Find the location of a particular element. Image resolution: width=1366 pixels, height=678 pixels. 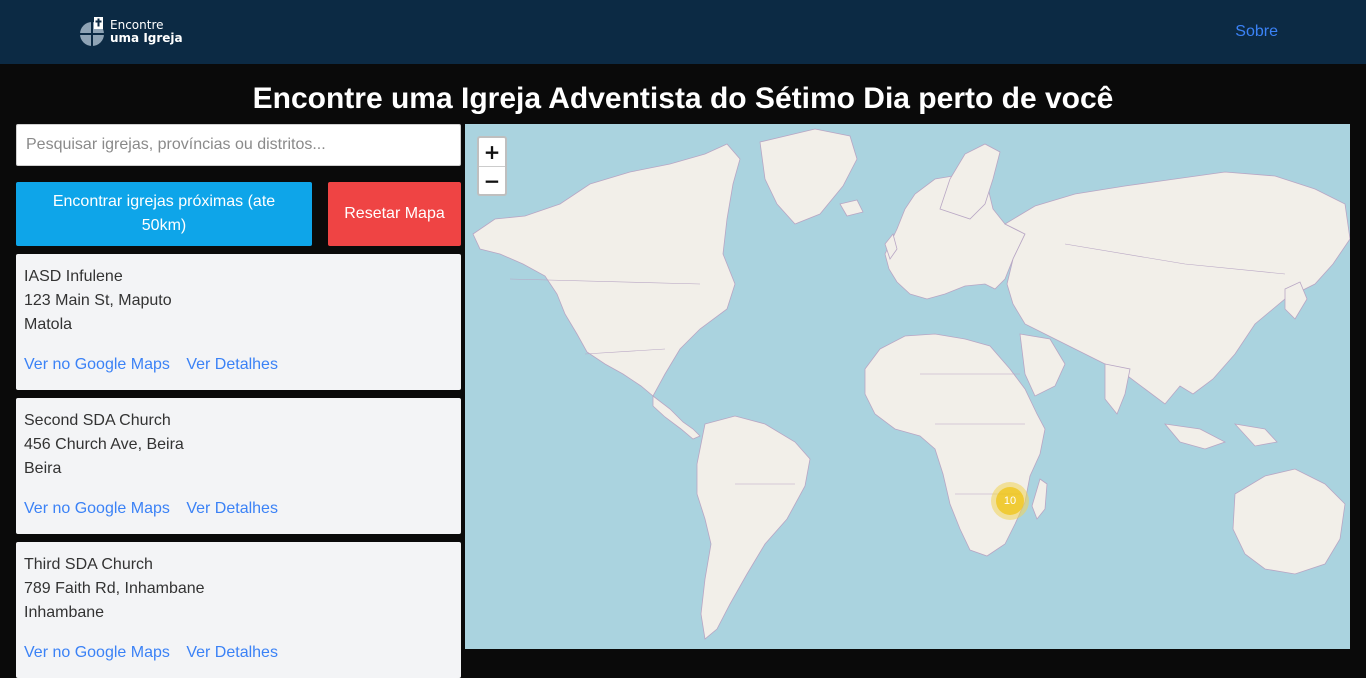

find-nearby-churches-button: Encontrar igrejas próximas (ate 50km) is located at coordinates (164, 214).